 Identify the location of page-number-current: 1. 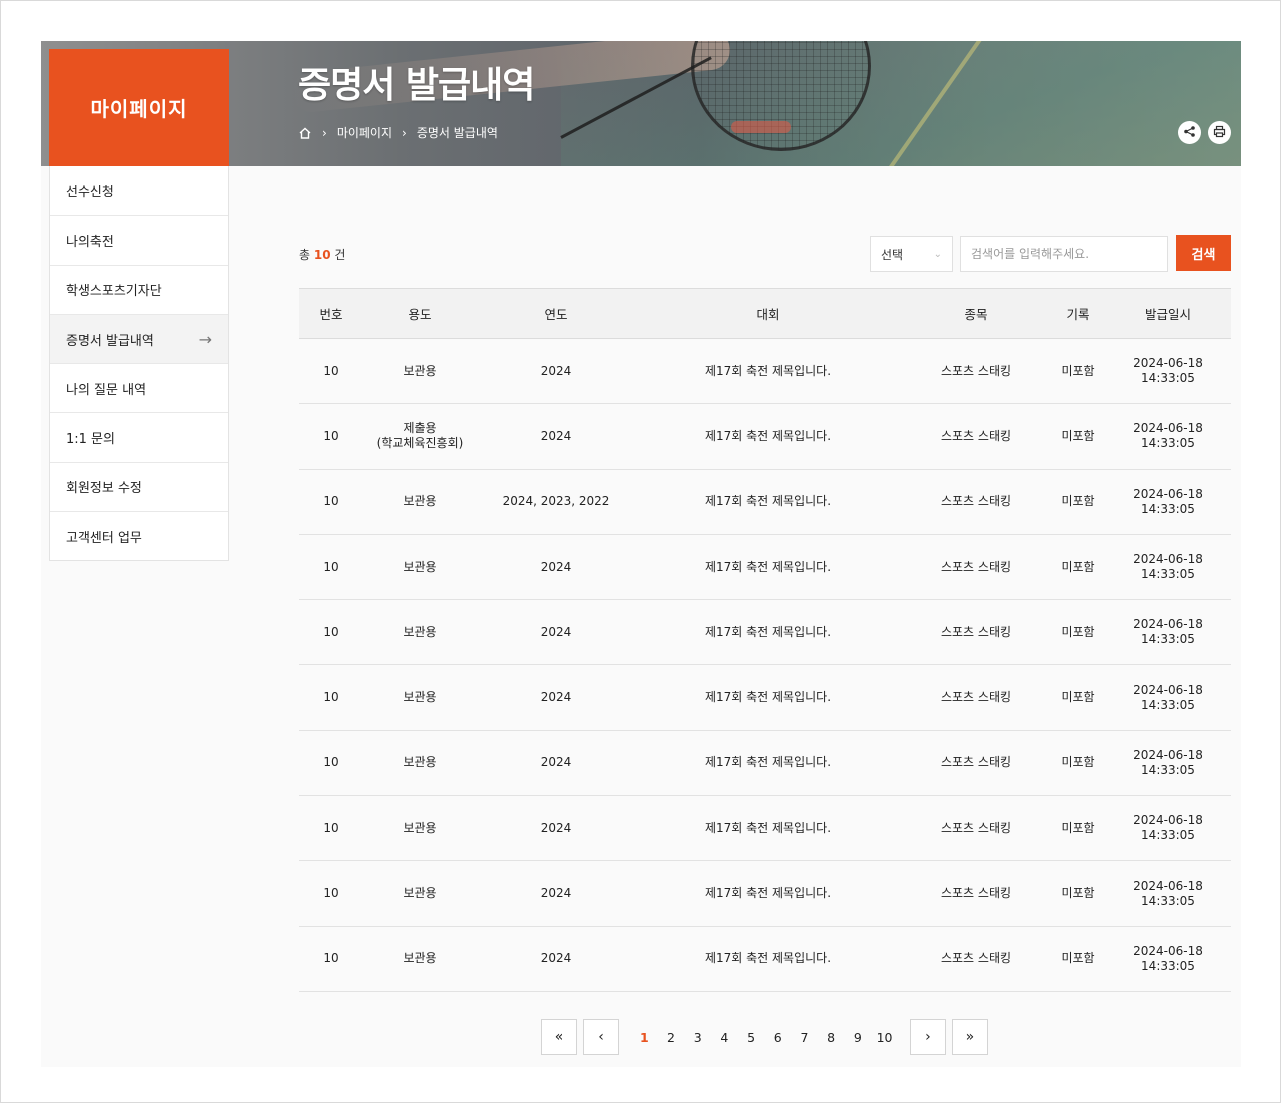
(644, 1037).